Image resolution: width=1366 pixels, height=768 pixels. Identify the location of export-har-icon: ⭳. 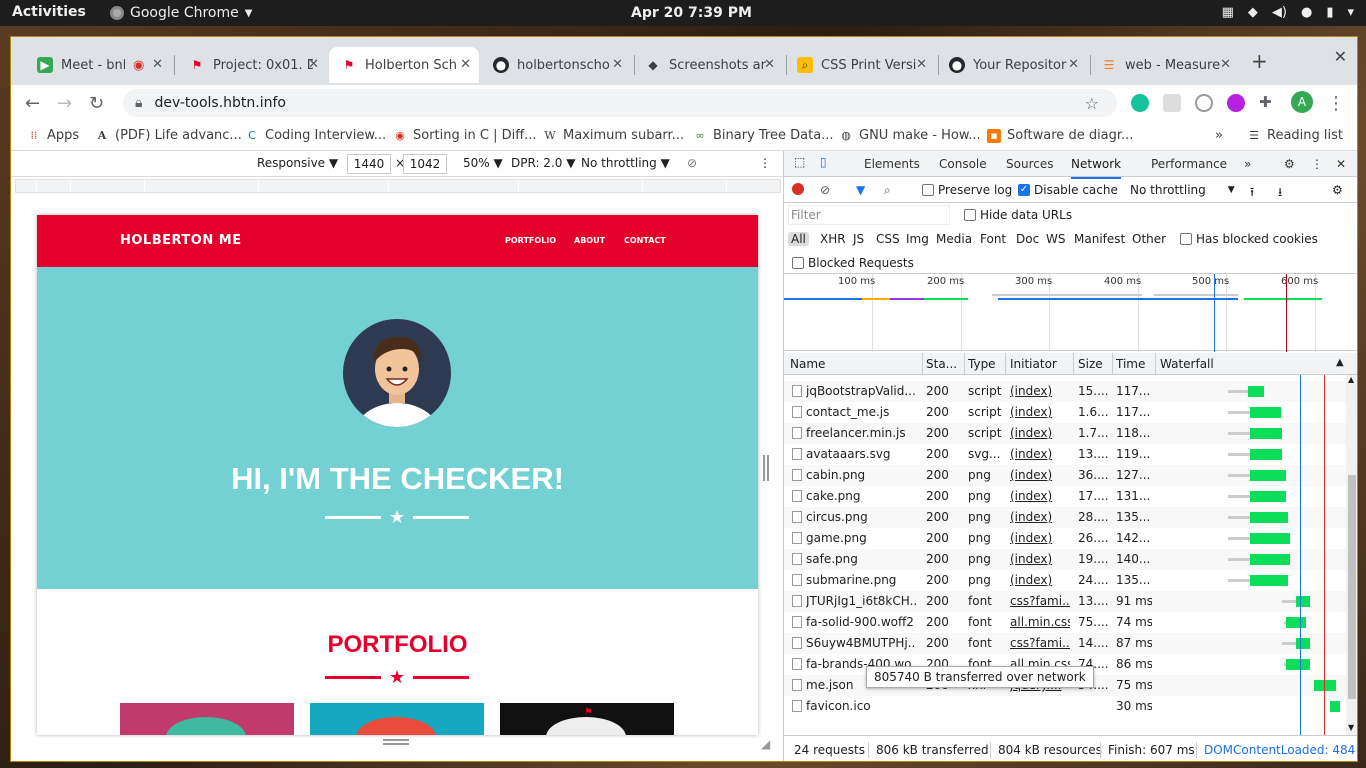
(1280, 193).